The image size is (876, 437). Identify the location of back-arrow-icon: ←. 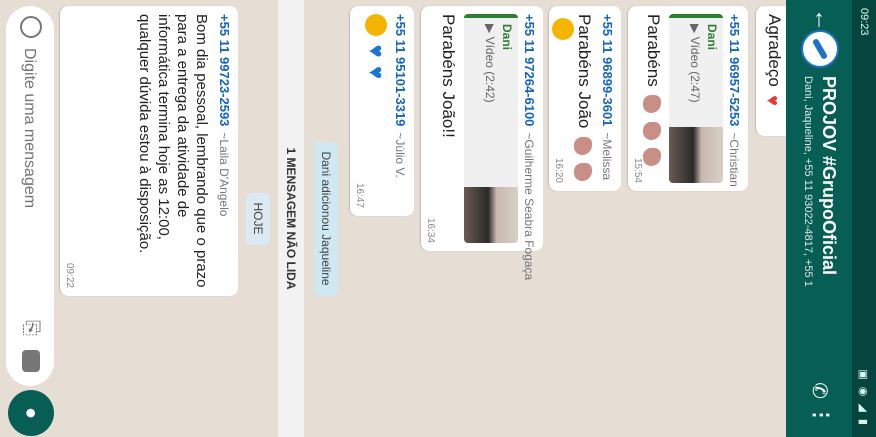
(822, 20).